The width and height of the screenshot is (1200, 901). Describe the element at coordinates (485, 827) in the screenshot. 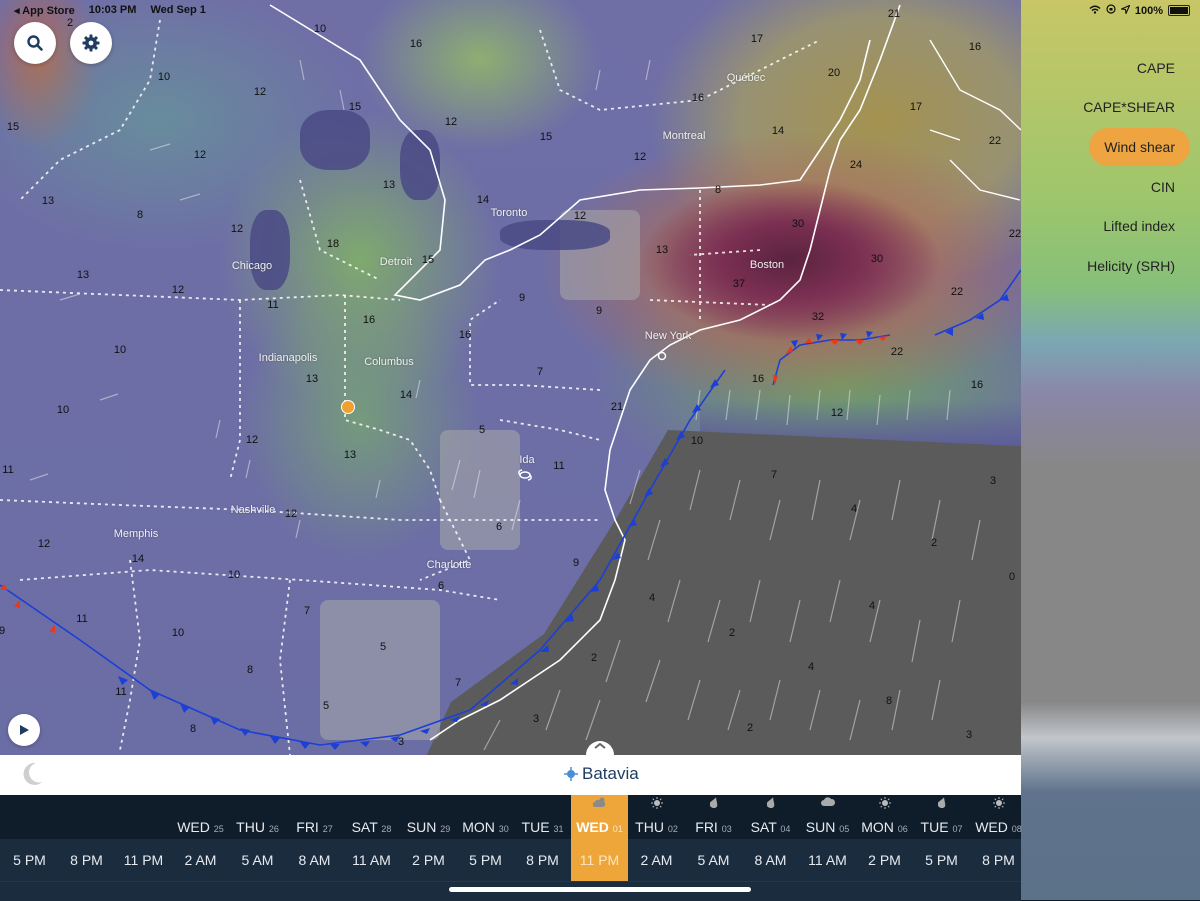

I see `day-label: MON 30` at that location.